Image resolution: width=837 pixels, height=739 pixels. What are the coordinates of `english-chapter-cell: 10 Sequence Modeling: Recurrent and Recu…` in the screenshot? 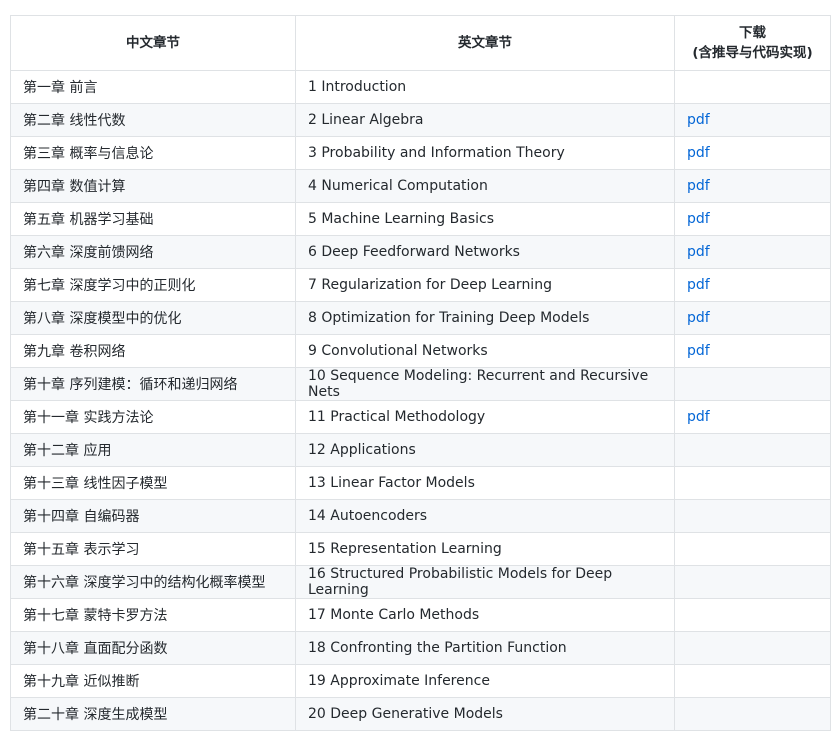 It's located at (485, 384).